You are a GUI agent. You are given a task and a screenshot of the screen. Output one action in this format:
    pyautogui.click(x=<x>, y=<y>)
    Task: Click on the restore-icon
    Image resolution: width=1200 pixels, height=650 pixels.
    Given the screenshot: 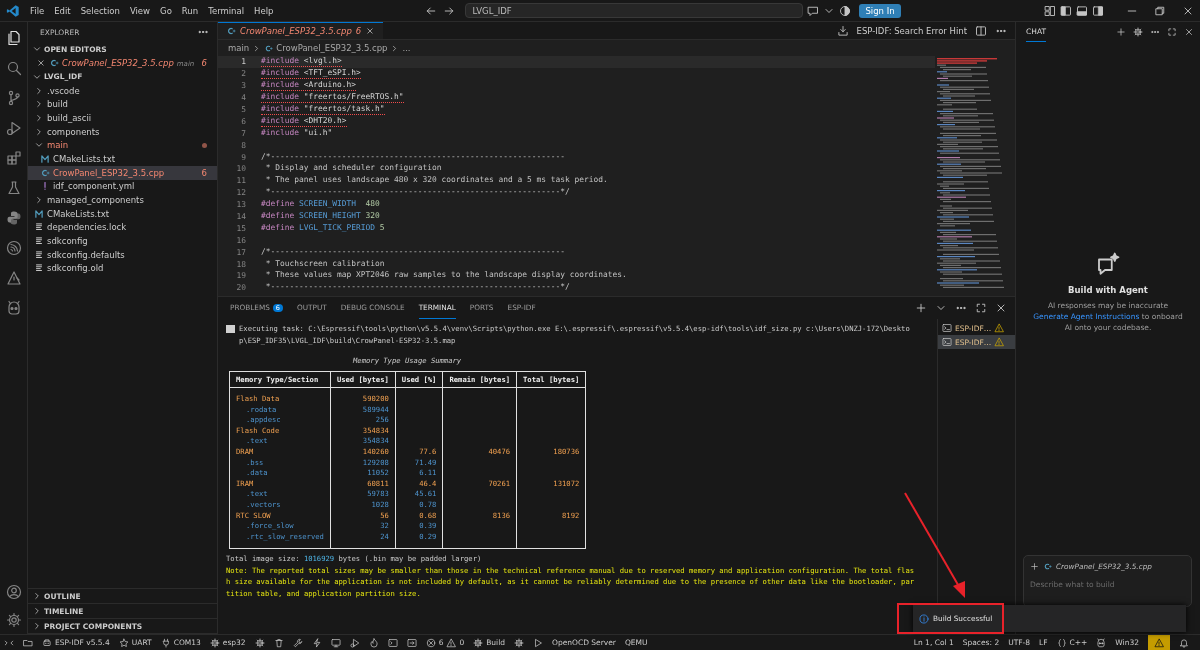 What is the action you would take?
    pyautogui.click(x=1160, y=10)
    